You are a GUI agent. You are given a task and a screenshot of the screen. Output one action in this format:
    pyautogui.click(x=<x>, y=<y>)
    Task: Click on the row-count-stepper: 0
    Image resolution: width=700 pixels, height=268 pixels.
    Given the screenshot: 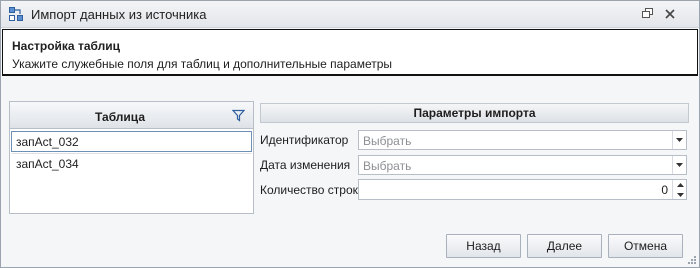 What is the action you would take?
    pyautogui.click(x=522, y=189)
    